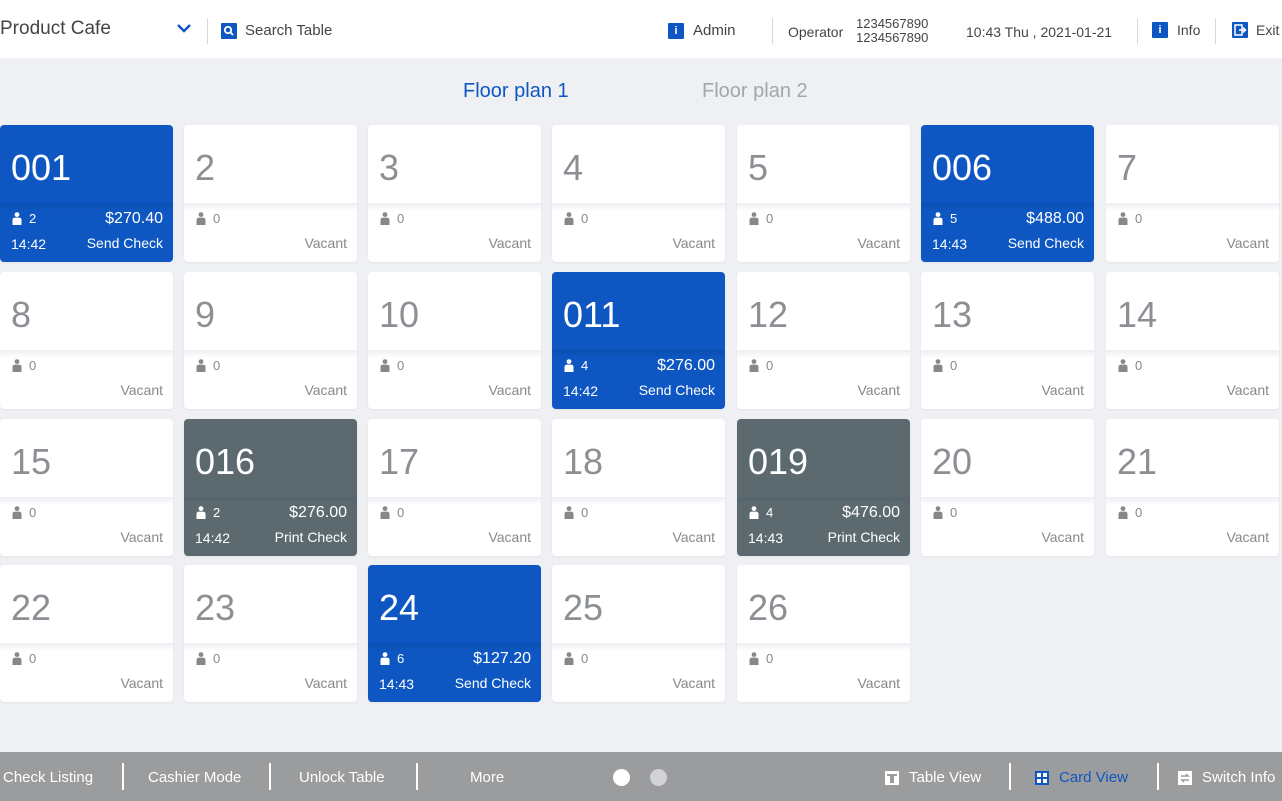 The image size is (1282, 801). Describe the element at coordinates (1007, 340) in the screenshot. I see `table-card: 13 0 Vacant` at that location.